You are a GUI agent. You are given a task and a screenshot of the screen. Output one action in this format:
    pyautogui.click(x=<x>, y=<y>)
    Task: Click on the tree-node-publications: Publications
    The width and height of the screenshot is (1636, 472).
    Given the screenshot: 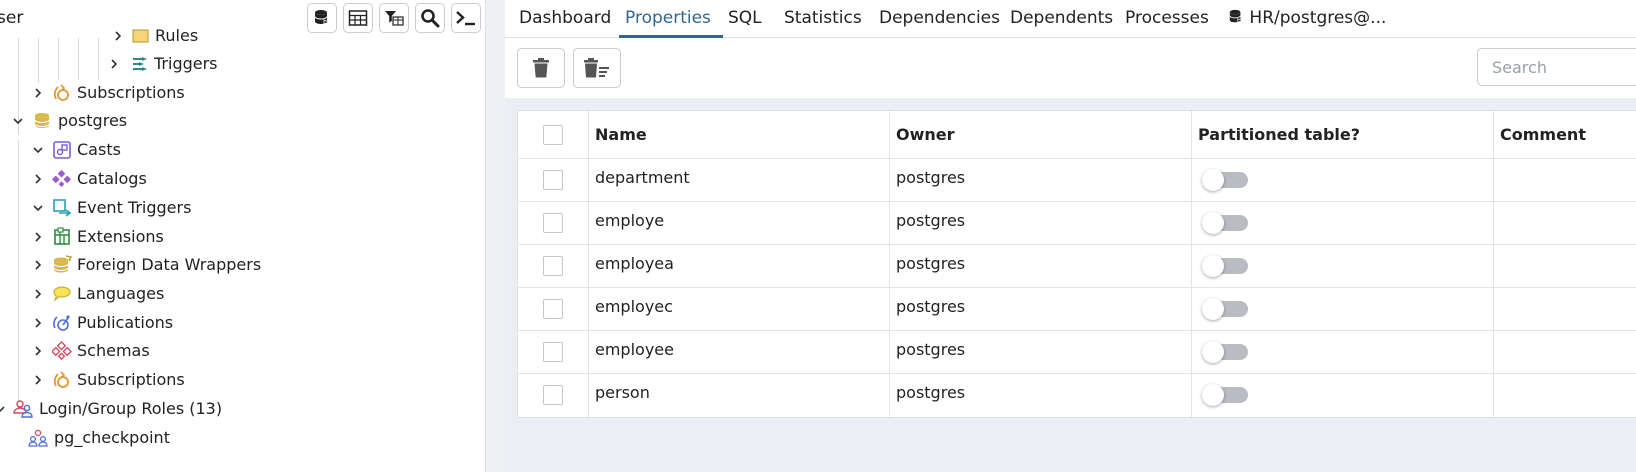 What is the action you would take?
    pyautogui.click(x=242, y=323)
    